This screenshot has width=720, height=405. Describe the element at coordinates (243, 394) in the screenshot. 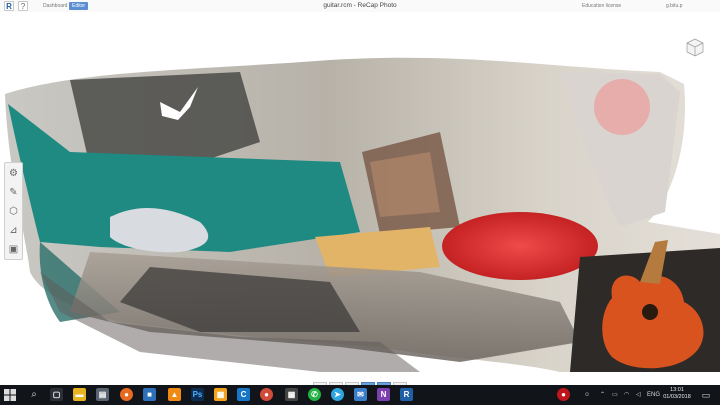

I see `ccleaner-icon: C` at that location.